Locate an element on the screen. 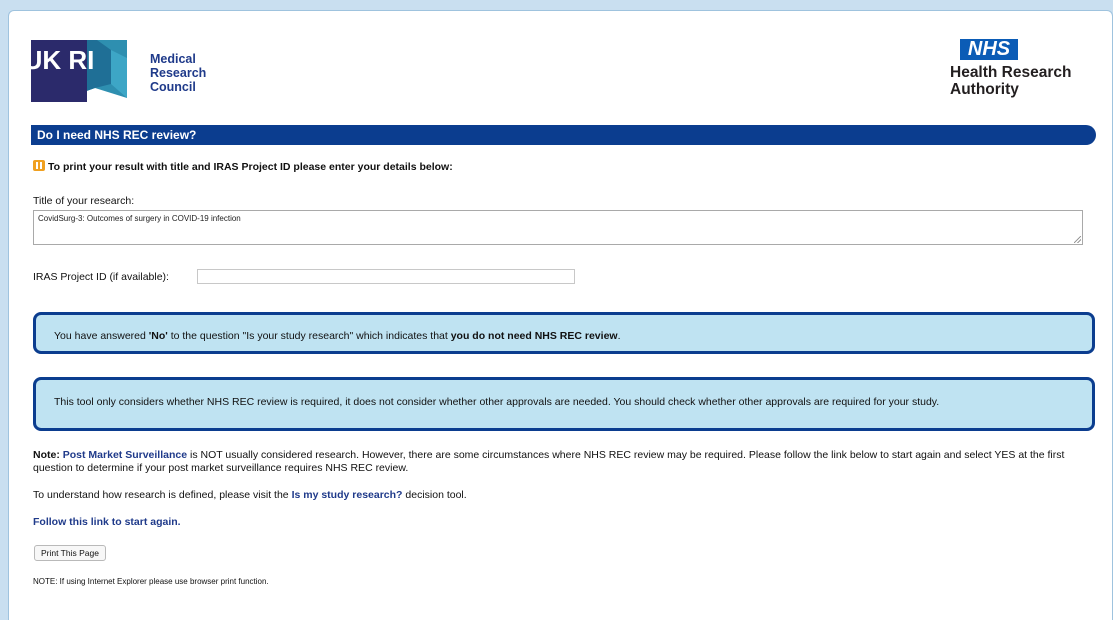 The height and width of the screenshot is (620, 1113). title-label: Title of your research: is located at coordinates (84, 201).